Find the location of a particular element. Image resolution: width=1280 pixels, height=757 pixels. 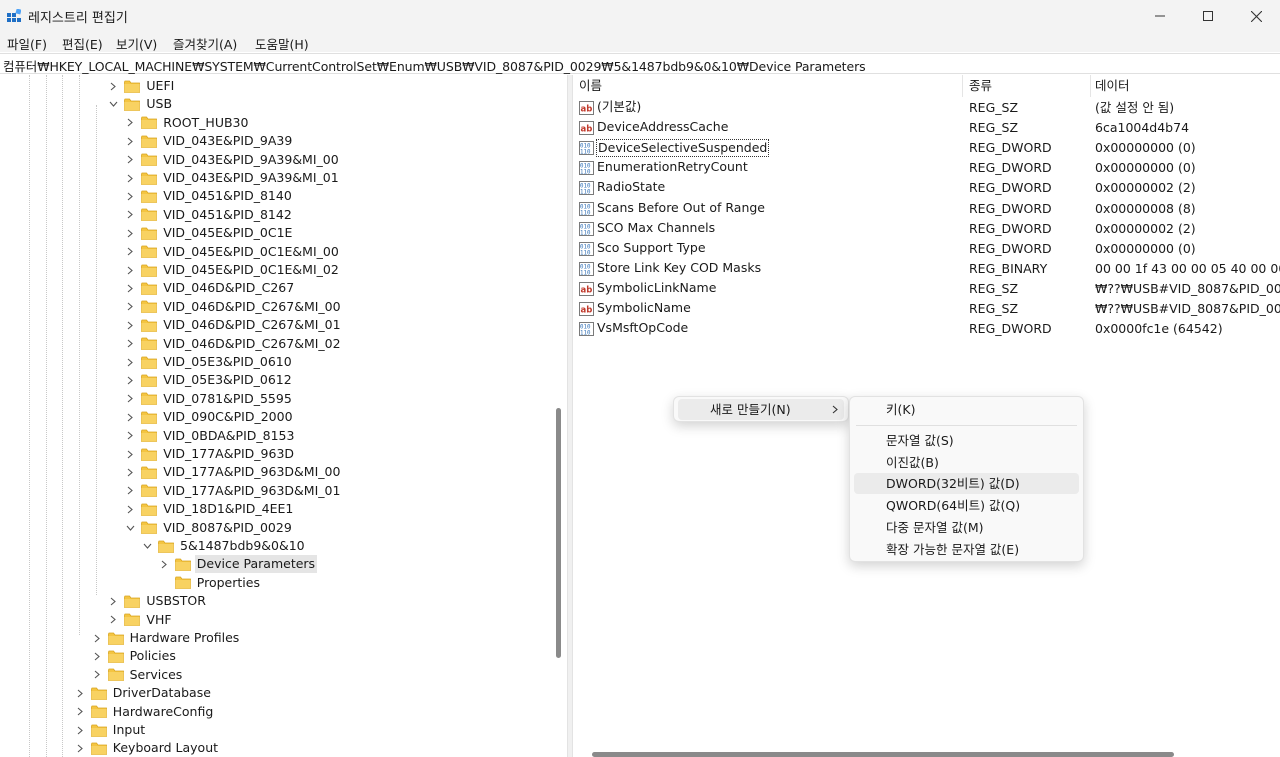

tree-node: Keyboard Layout is located at coordinates (147, 748).